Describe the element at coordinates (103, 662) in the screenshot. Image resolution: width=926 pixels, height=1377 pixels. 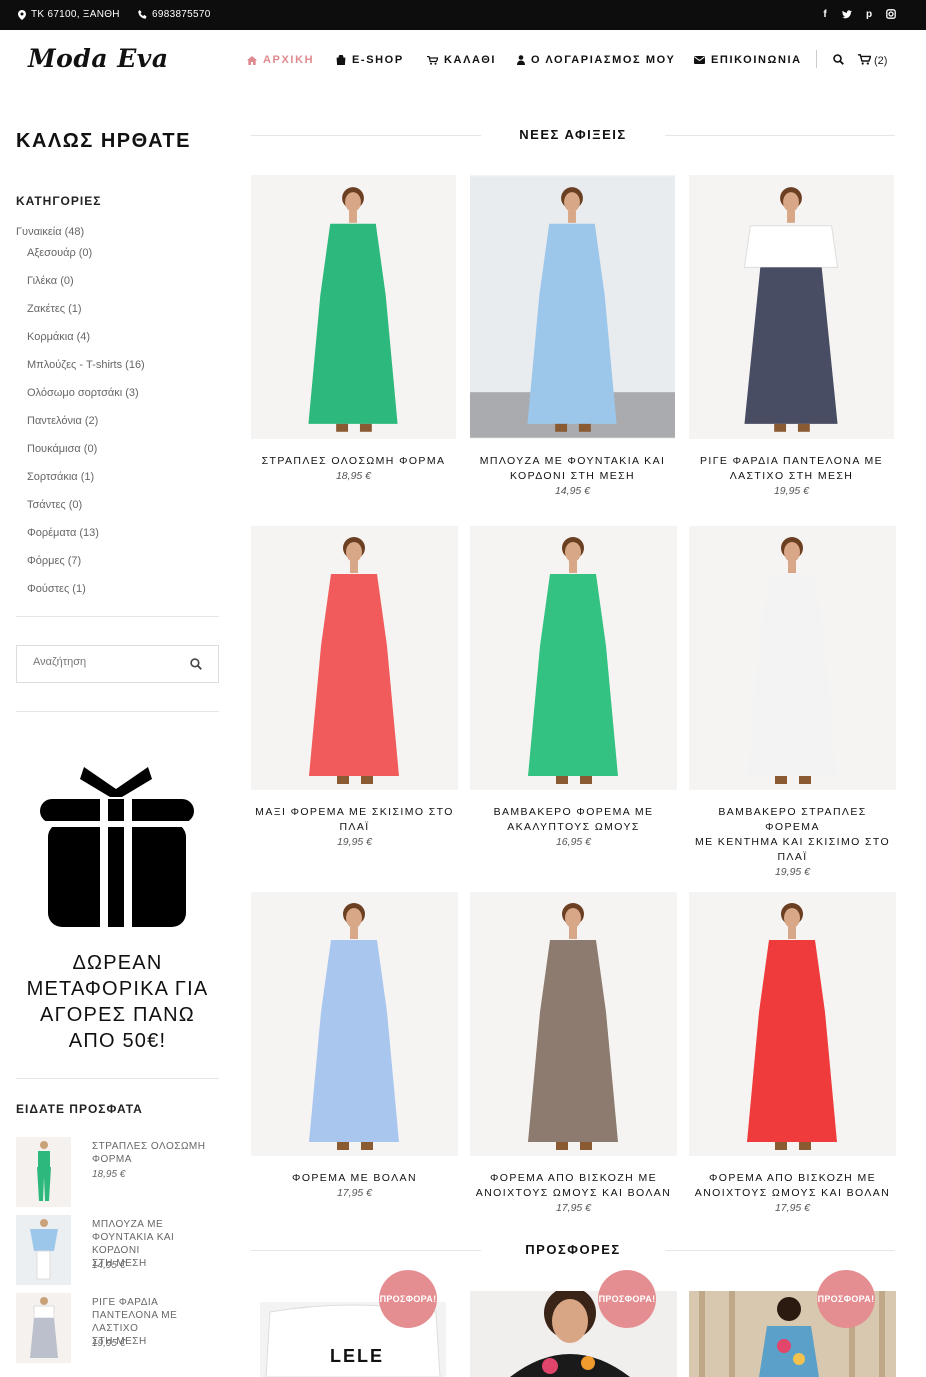
I see `search-input` at that location.